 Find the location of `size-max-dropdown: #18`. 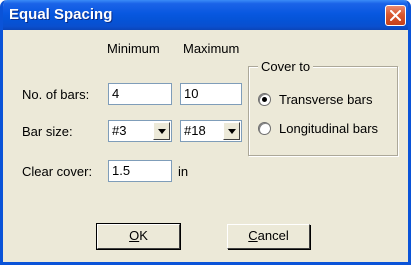

size-max-dropdown: #18 is located at coordinates (211, 131).